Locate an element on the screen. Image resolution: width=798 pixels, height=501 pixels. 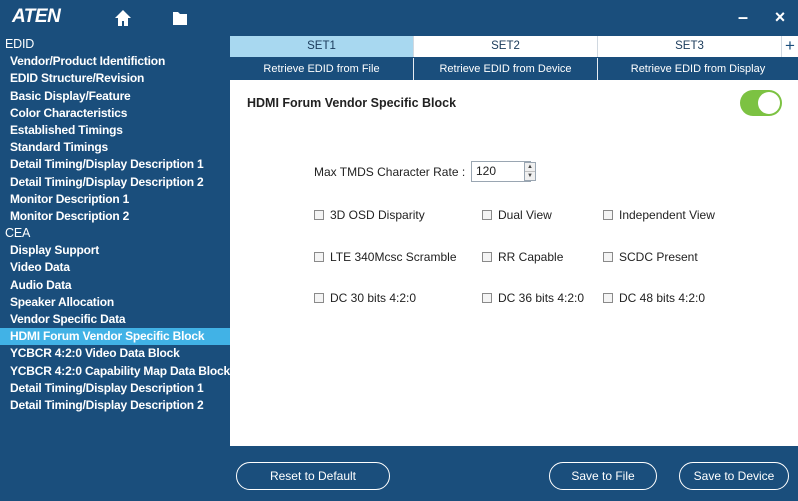
sidebar-item: Display Support is located at coordinates (115, 250).